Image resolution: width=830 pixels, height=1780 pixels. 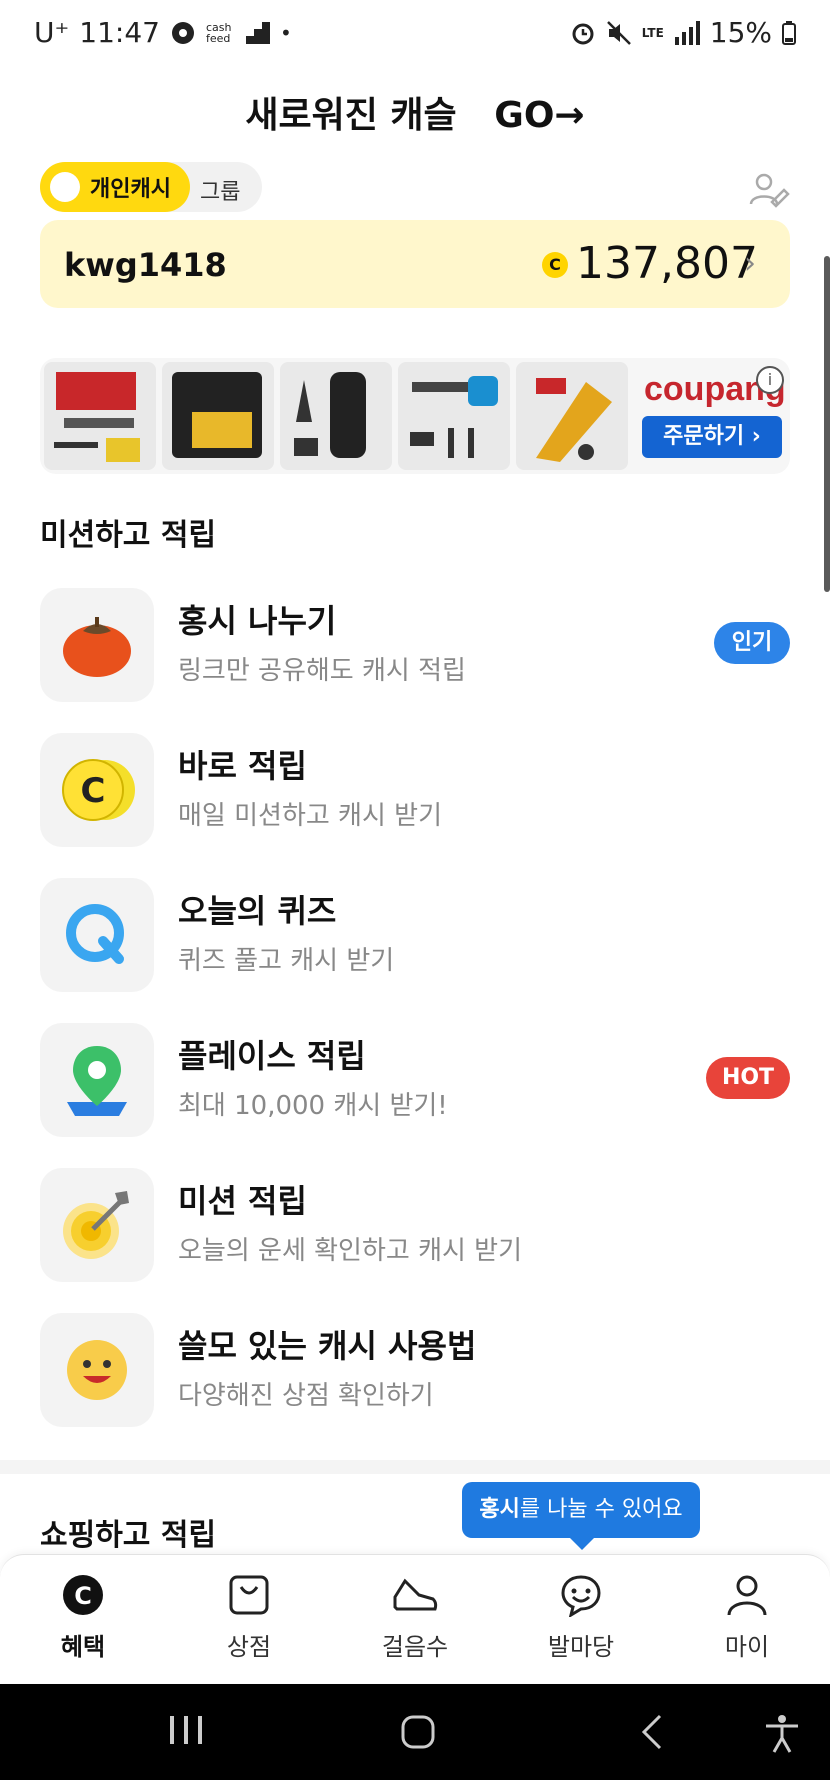 What do you see at coordinates (415, 36) in the screenshot?
I see `status-bar: U⁺ 11:47 cash feed • LTE 15%` at bounding box center [415, 36].